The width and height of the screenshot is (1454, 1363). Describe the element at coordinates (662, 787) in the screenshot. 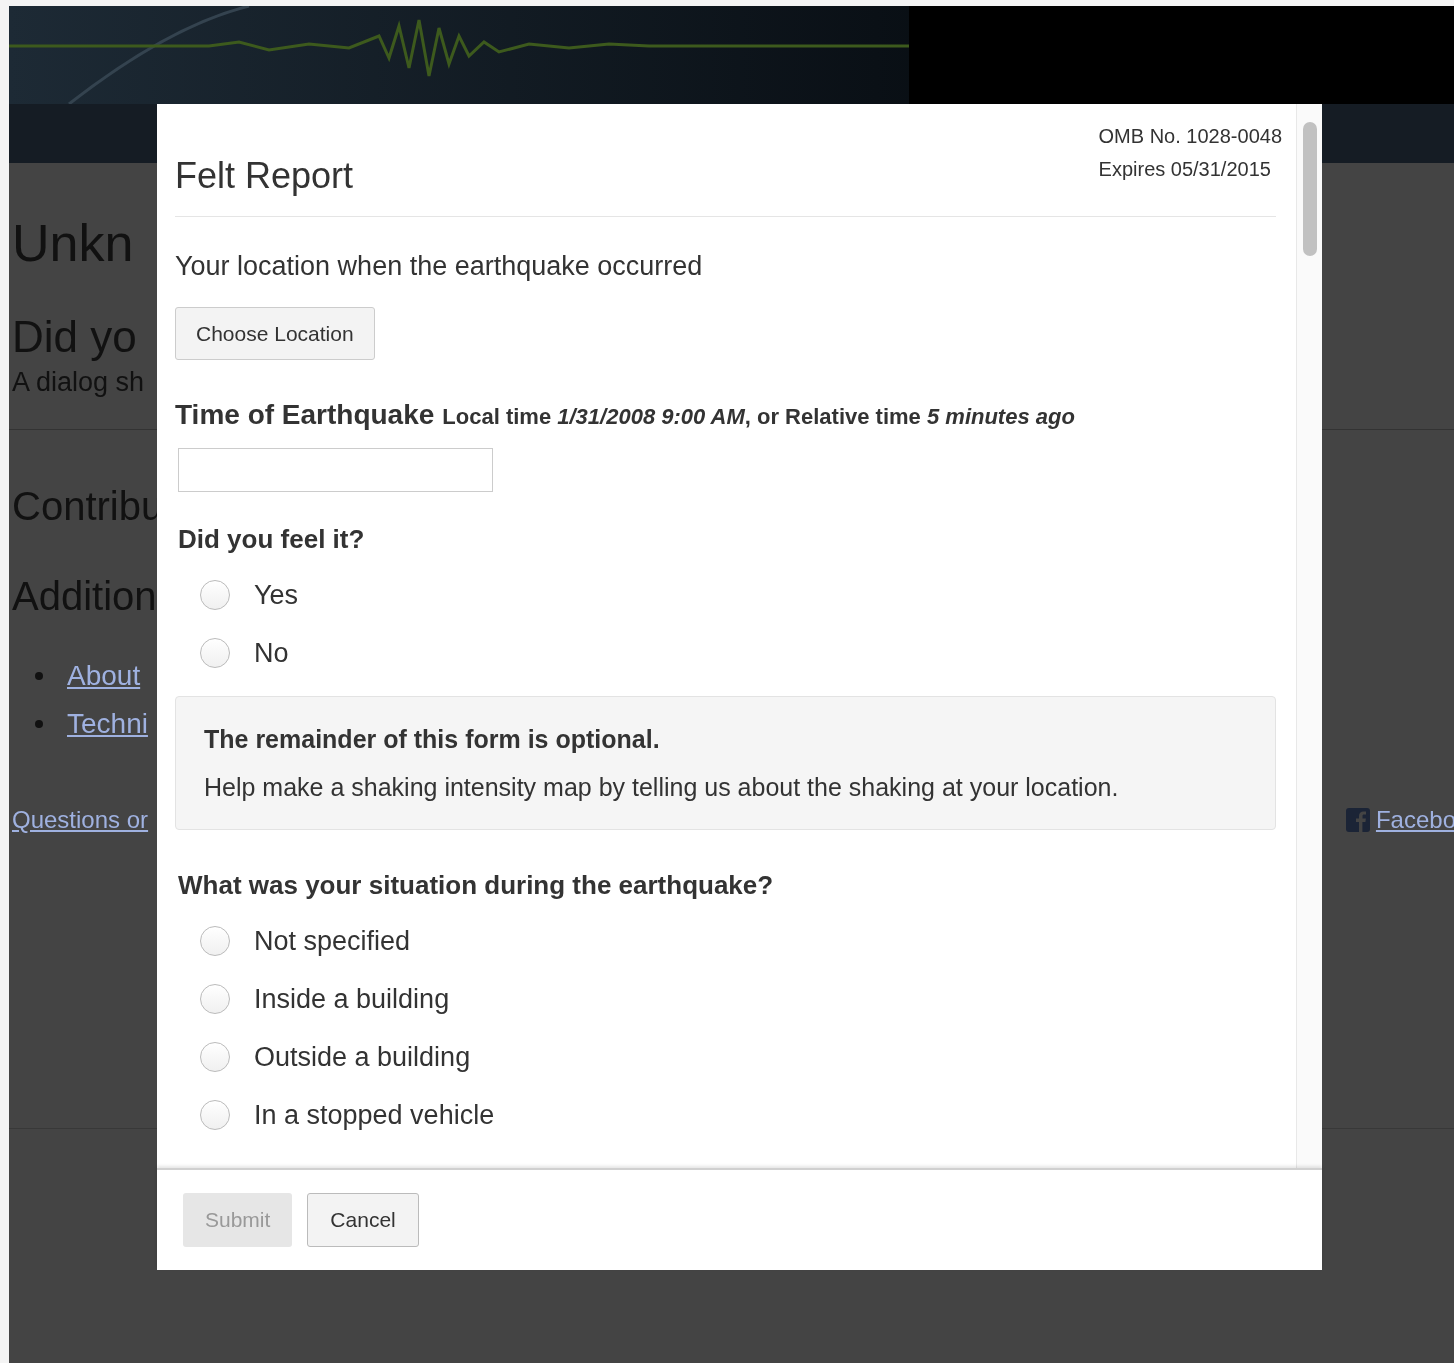

I see `notice-text: Help make a shaking intensity map by telling us about the shaking at your location.` at that location.